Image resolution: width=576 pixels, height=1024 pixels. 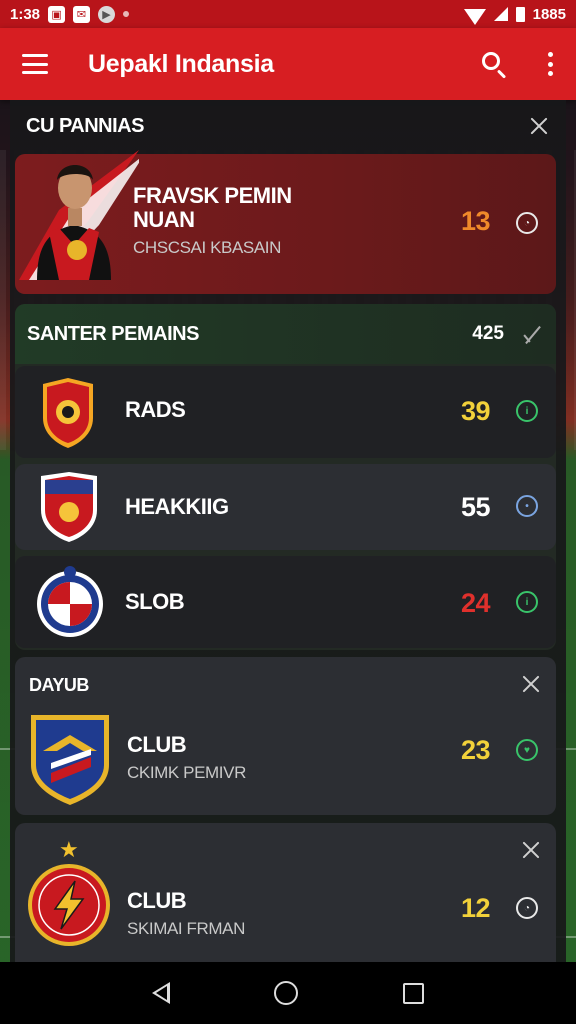 What do you see at coordinates (126, 14) in the screenshot?
I see `notification-dot-icon` at bounding box center [126, 14].